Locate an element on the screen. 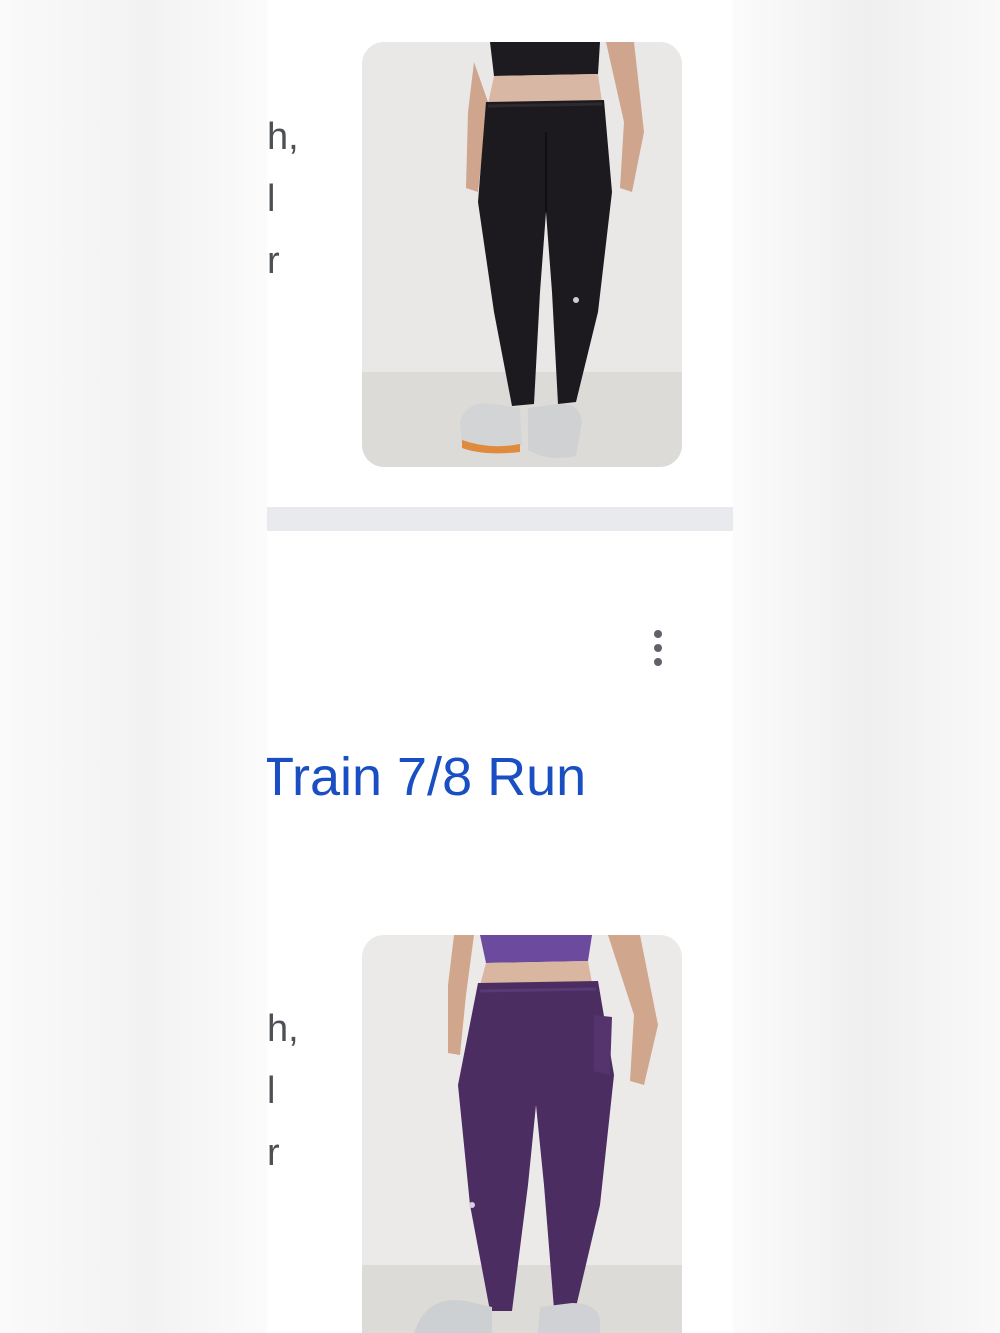 This screenshot has height=1333, width=1000. product-thumbnail-black-leggings is located at coordinates (522, 254).